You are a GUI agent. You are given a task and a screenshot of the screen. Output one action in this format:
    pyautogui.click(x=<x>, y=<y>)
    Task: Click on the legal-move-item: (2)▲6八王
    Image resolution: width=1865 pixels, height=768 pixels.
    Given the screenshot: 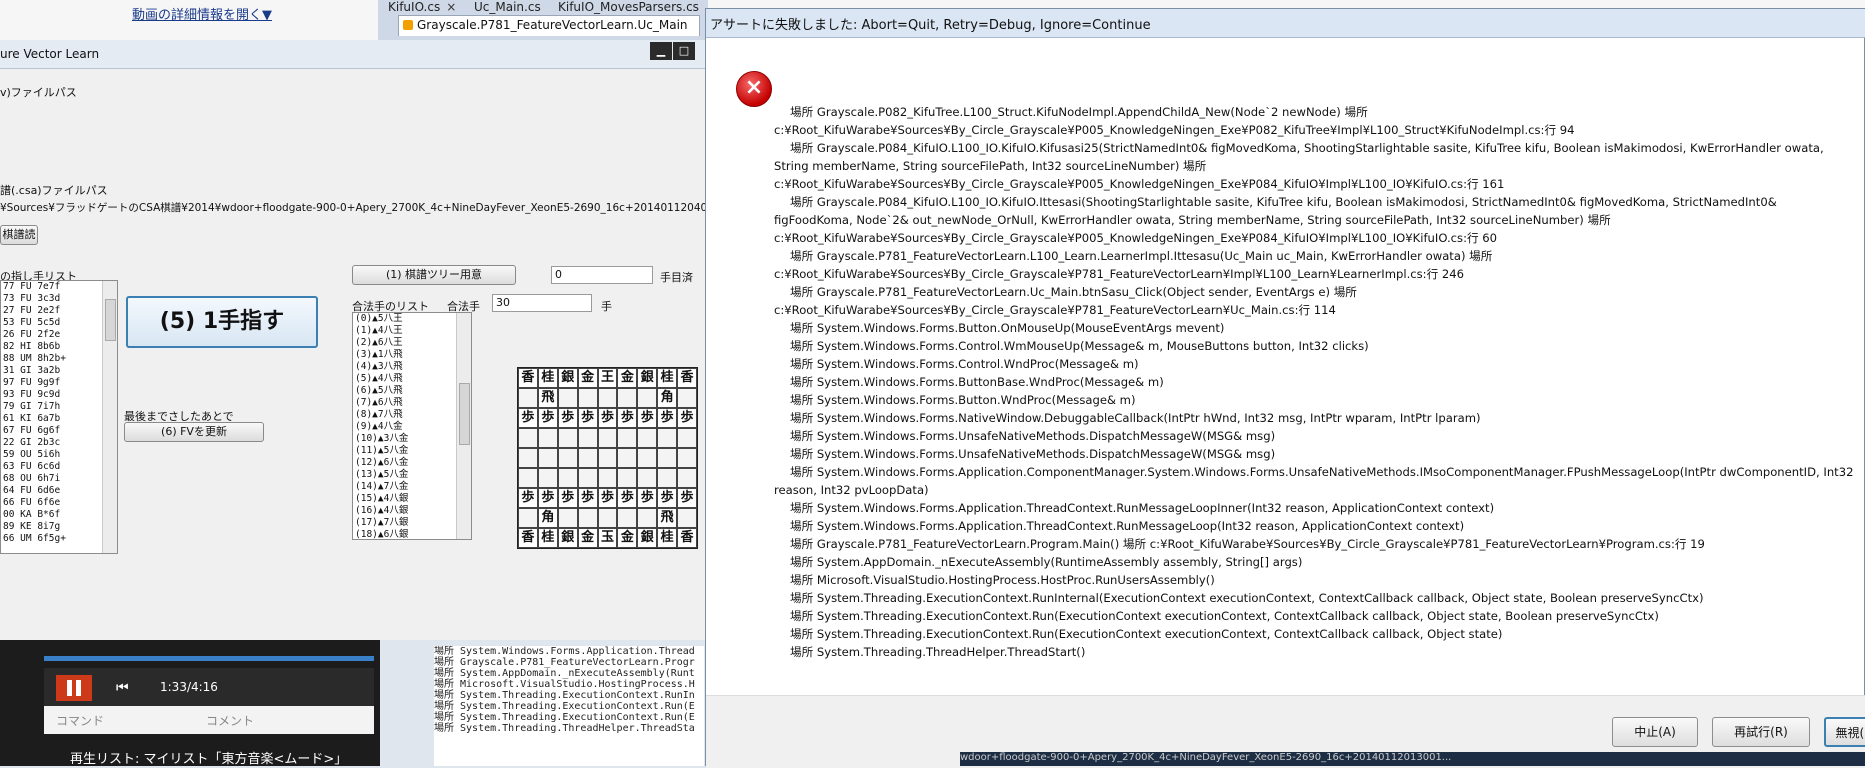 What is the action you would take?
    pyautogui.click(x=412, y=343)
    